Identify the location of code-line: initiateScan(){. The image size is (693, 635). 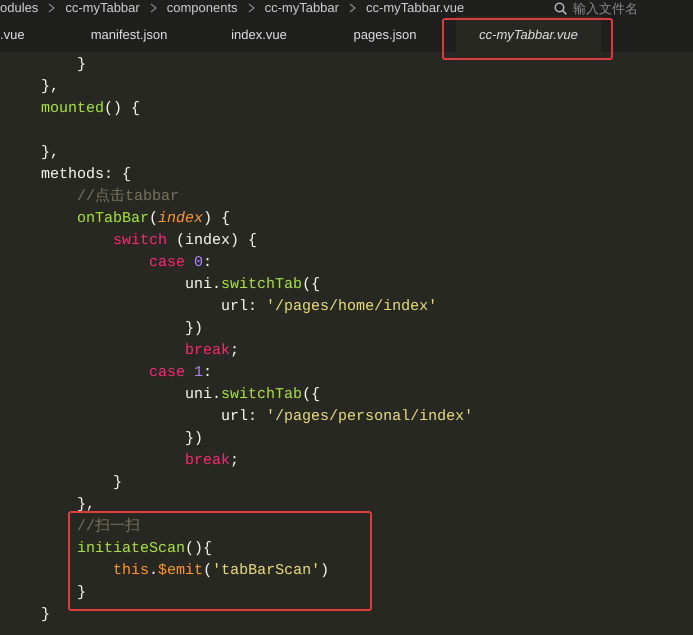
(144, 549).